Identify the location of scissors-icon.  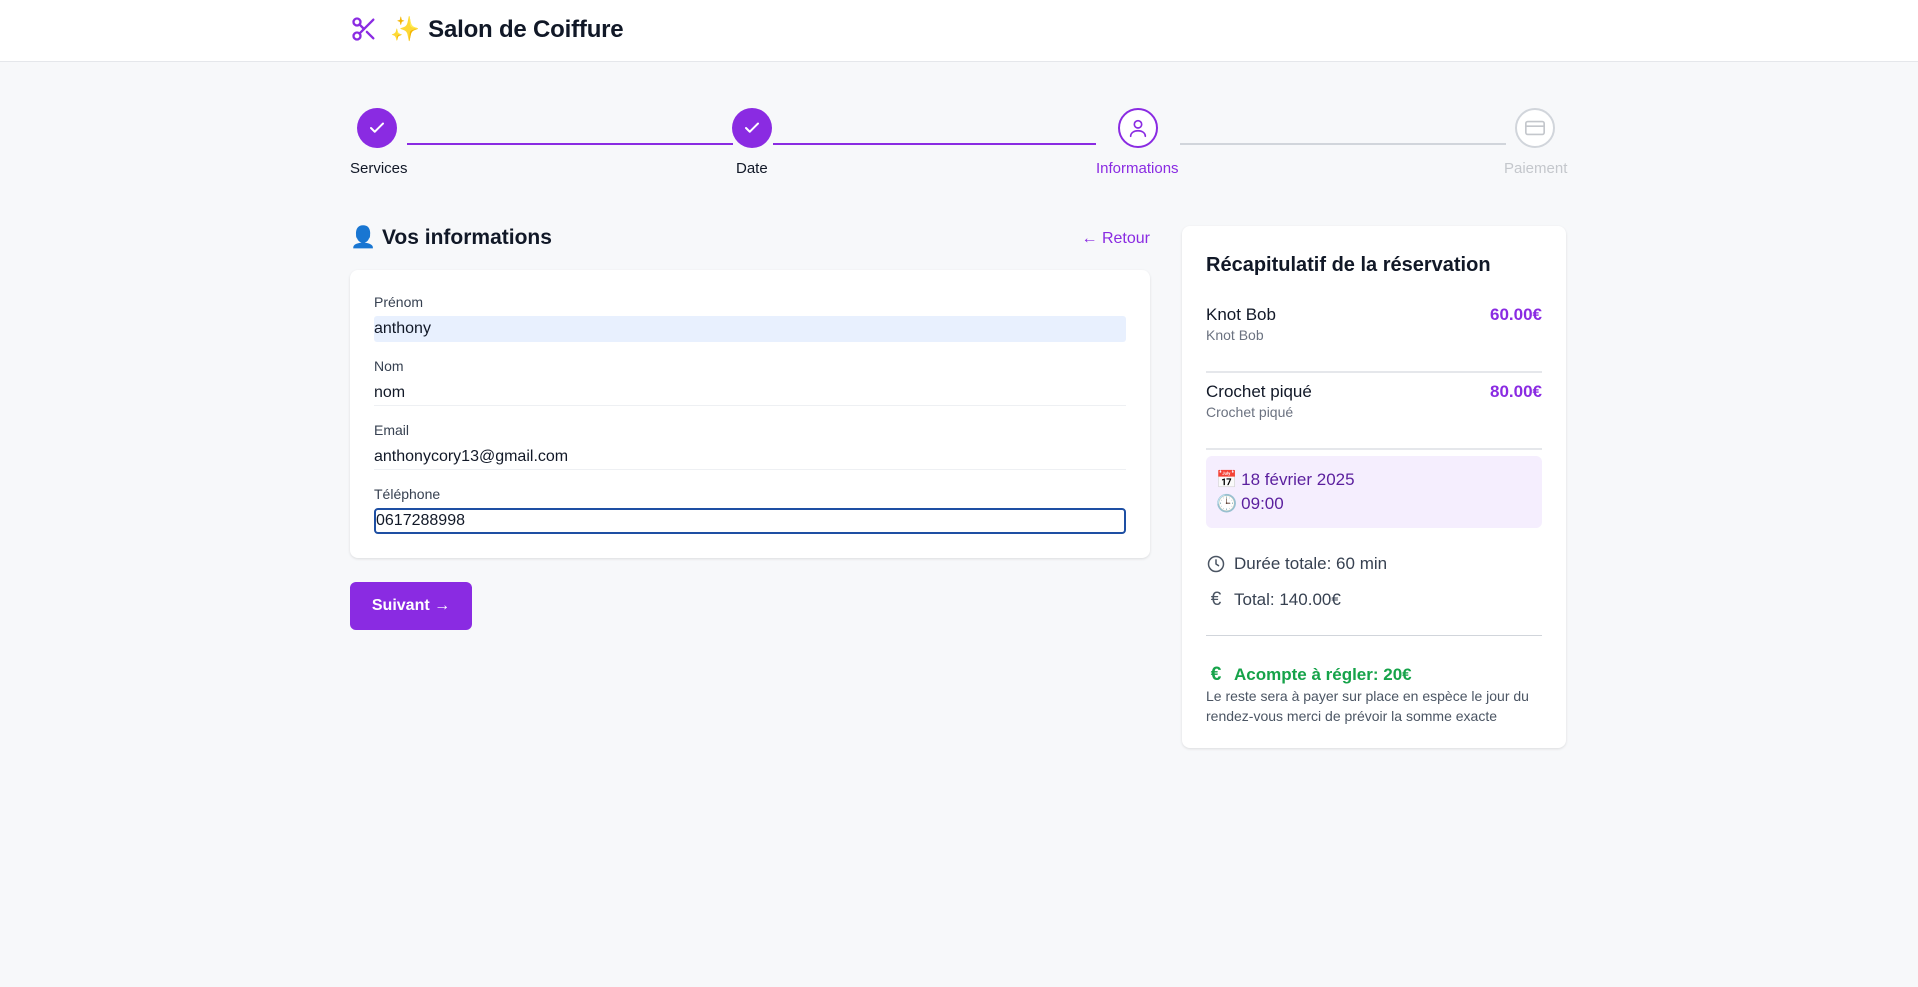
(364, 29).